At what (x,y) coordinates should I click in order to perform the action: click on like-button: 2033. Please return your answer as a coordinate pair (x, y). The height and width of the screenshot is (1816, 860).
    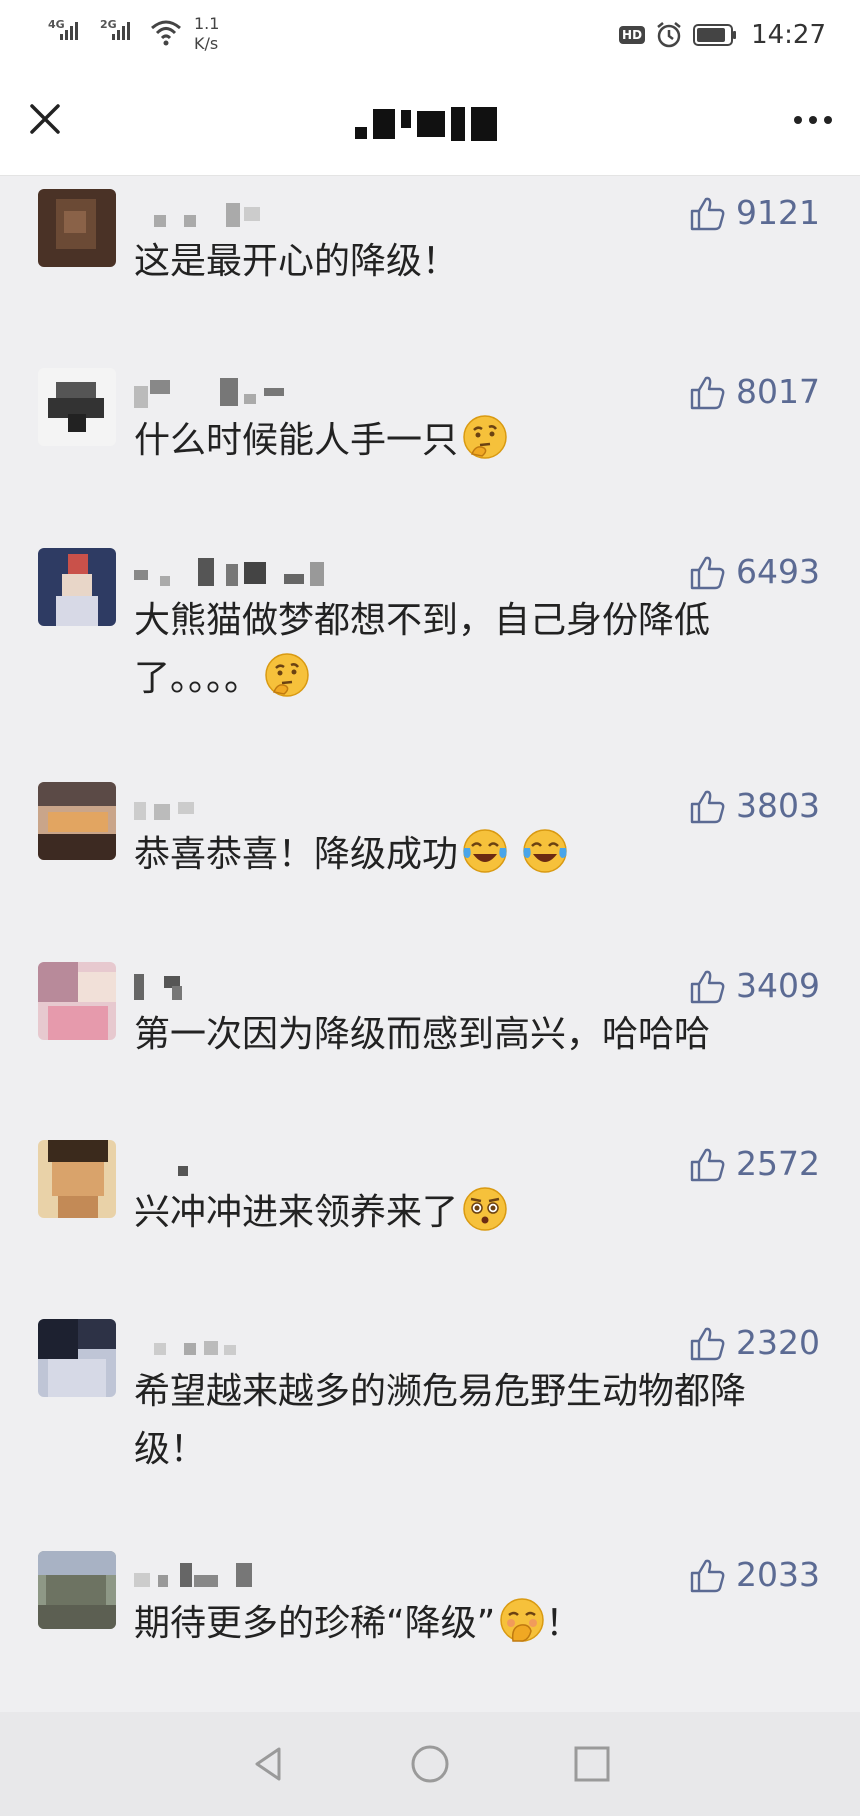
    Looking at the image, I should click on (754, 1574).